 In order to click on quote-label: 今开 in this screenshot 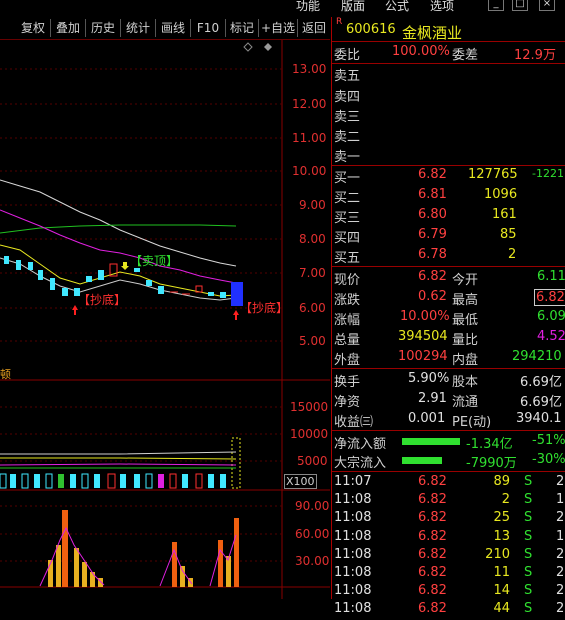, I will do `click(465, 280)`.